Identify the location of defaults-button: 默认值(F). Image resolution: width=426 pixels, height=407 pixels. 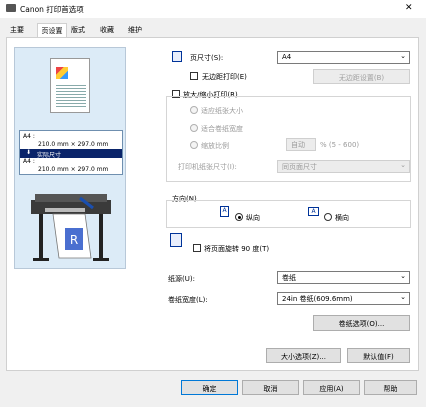
(378, 355).